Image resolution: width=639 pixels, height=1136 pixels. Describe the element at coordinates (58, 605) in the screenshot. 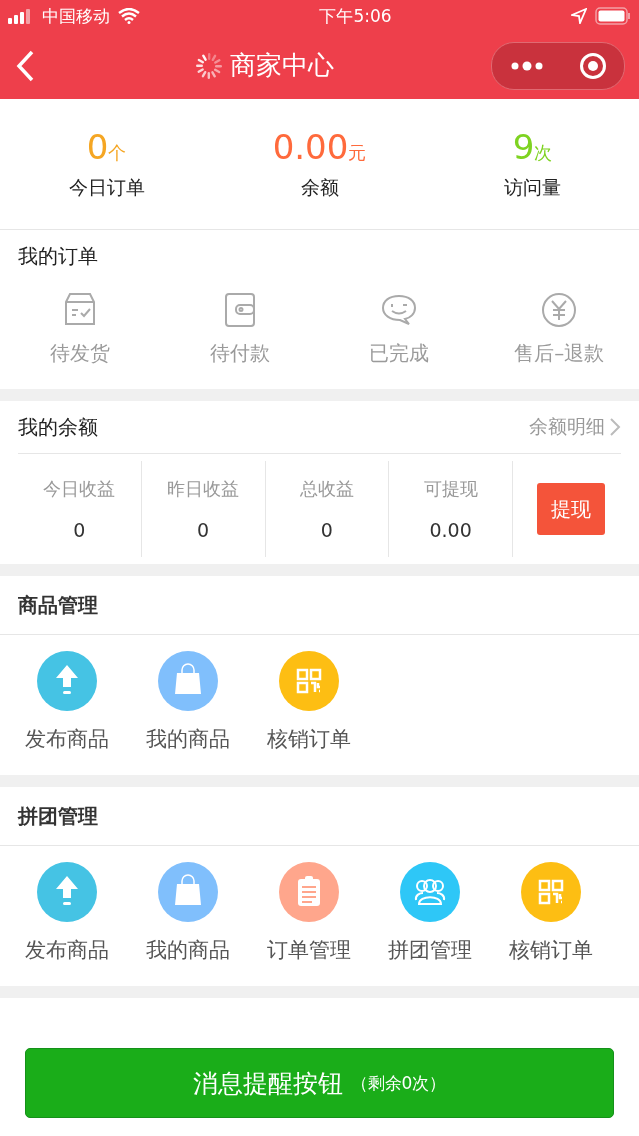

I see `section-title: 商品管理` at that location.